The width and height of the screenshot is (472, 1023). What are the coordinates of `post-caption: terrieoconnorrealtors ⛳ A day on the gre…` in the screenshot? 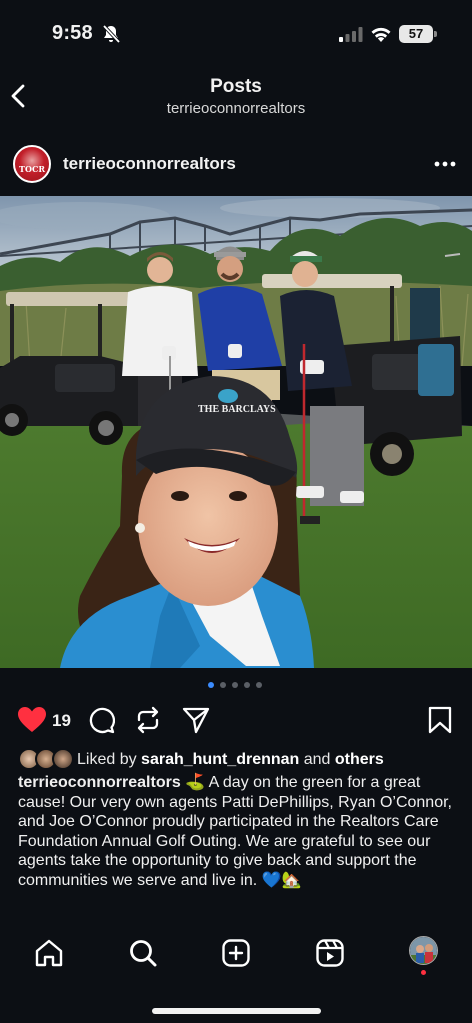 It's located at (238, 831).